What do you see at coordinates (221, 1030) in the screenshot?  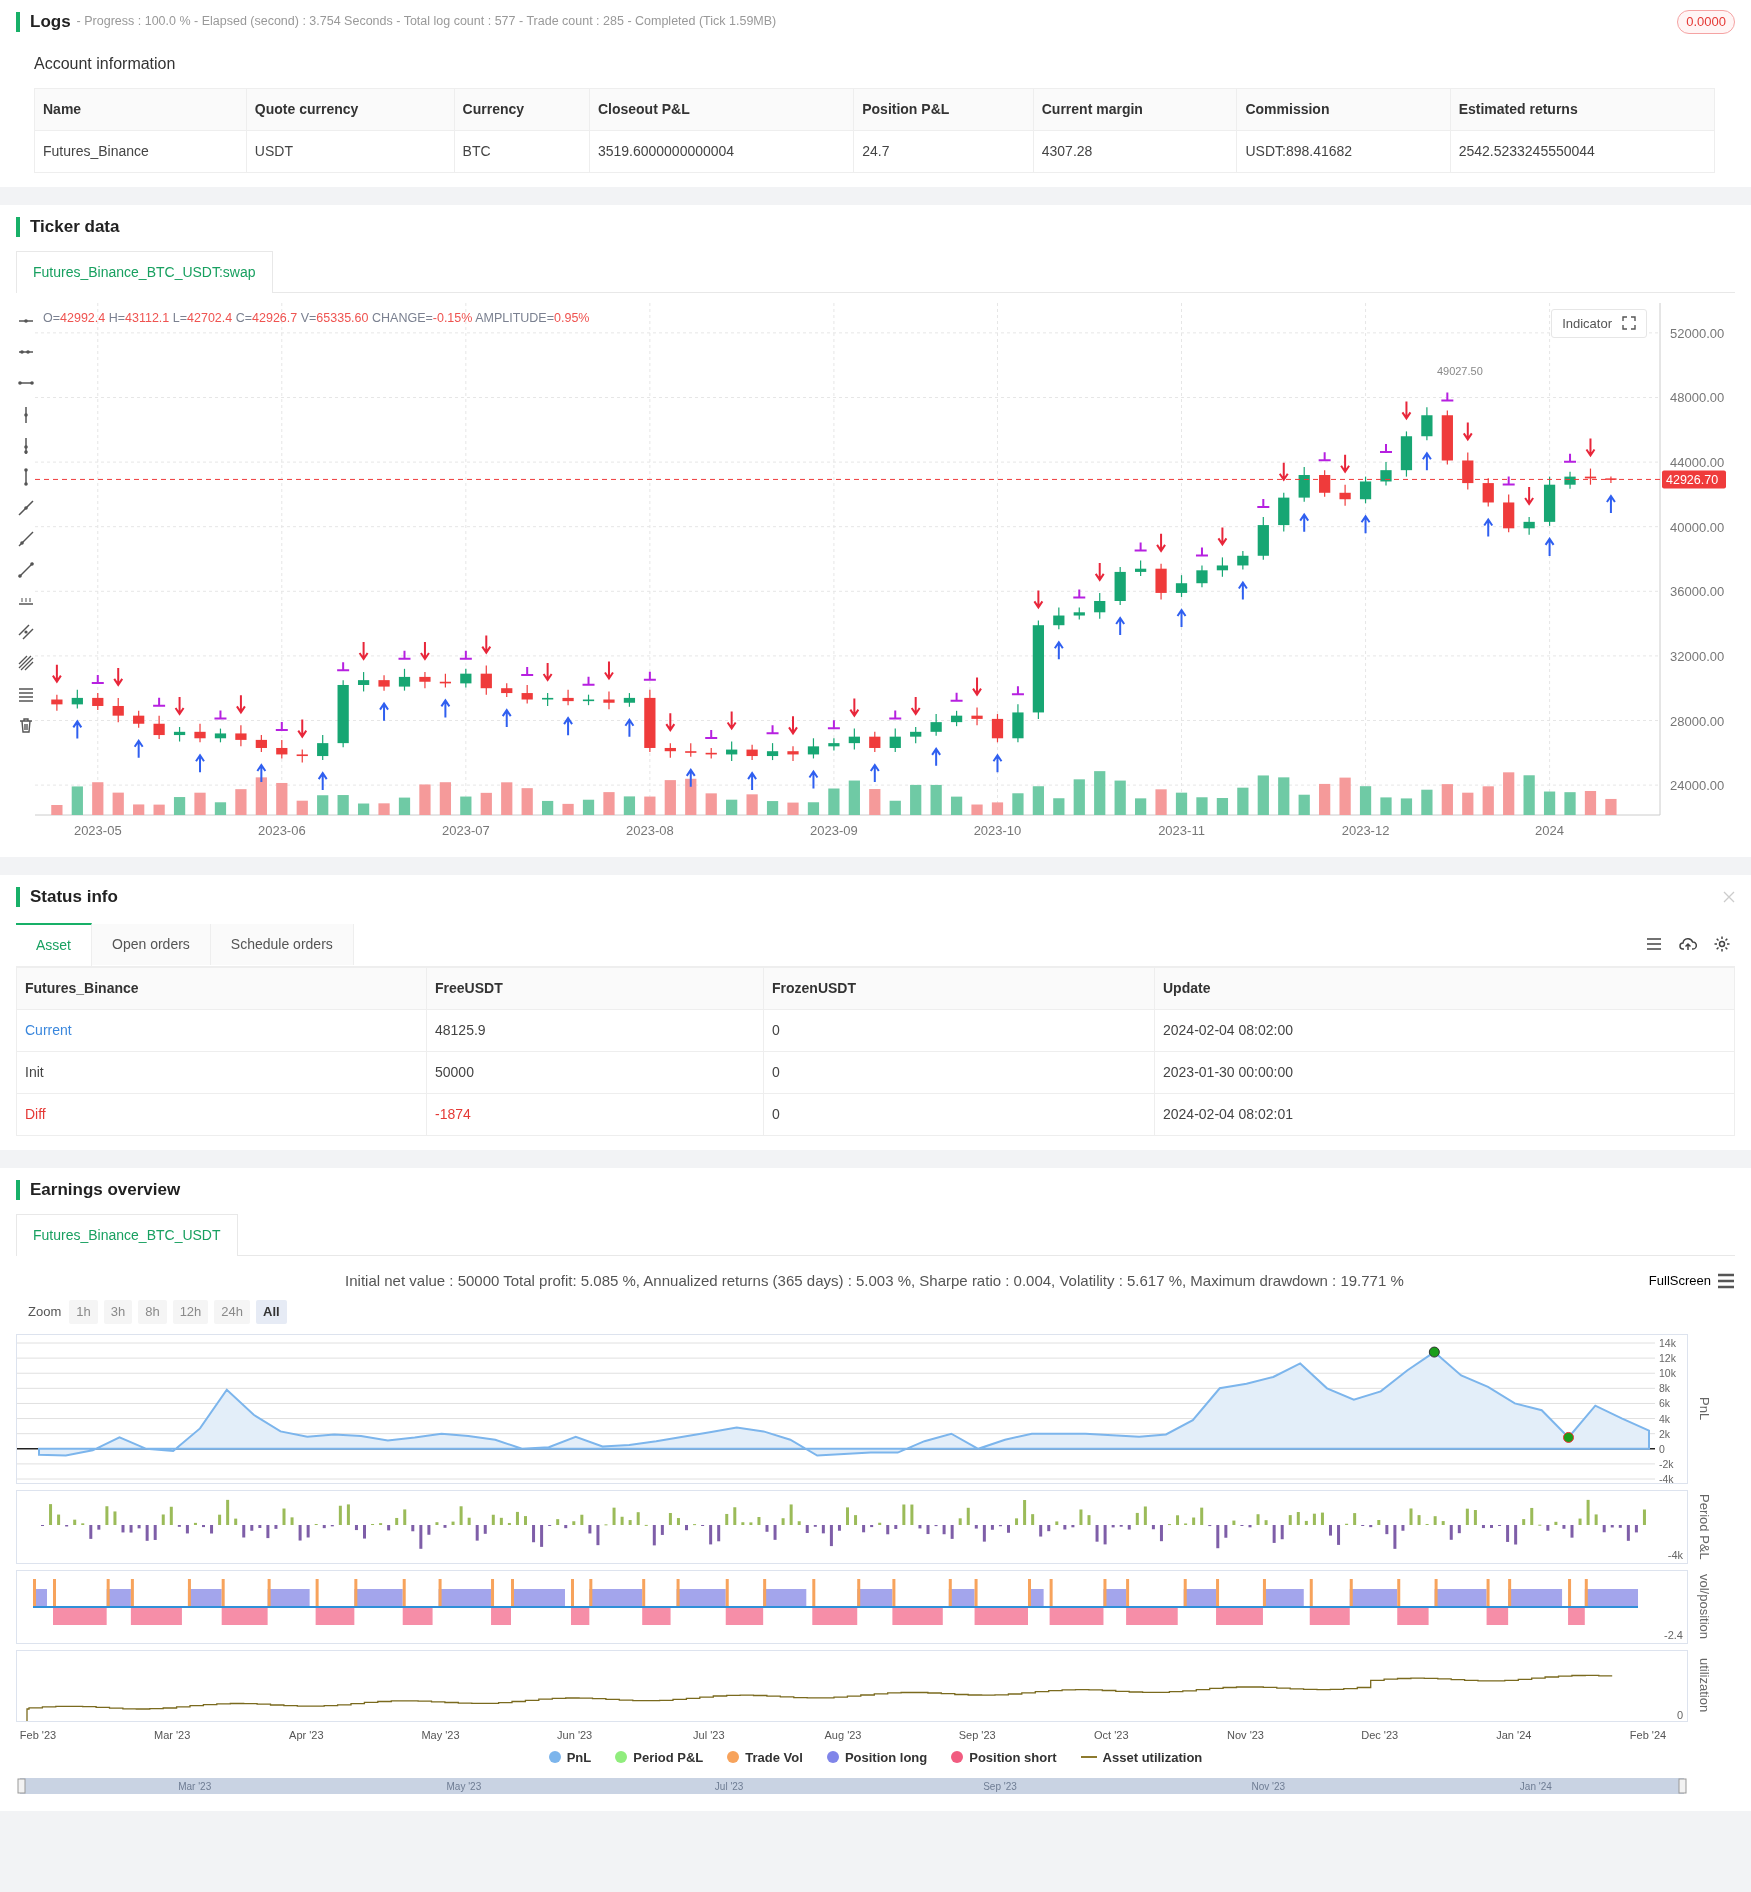 I see `table-cell: Current` at bounding box center [221, 1030].